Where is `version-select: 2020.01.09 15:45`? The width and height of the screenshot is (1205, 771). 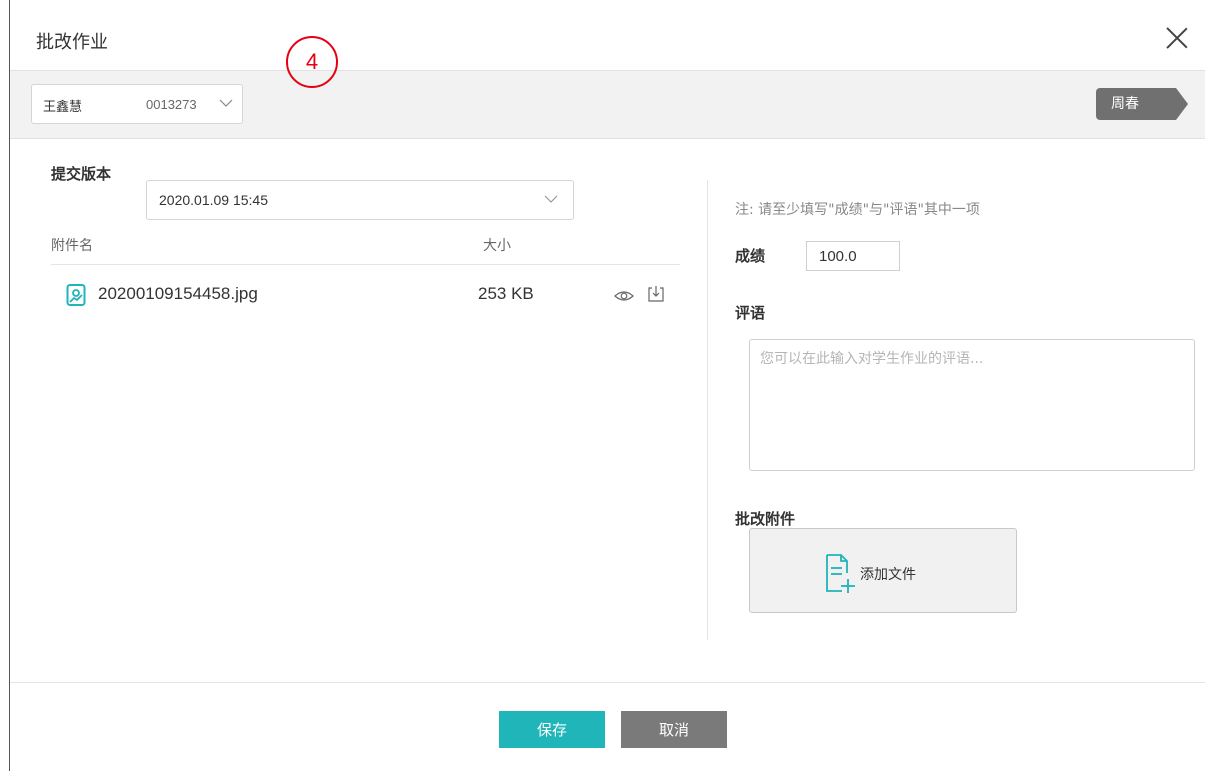
version-select: 2020.01.09 15:45 is located at coordinates (360, 200).